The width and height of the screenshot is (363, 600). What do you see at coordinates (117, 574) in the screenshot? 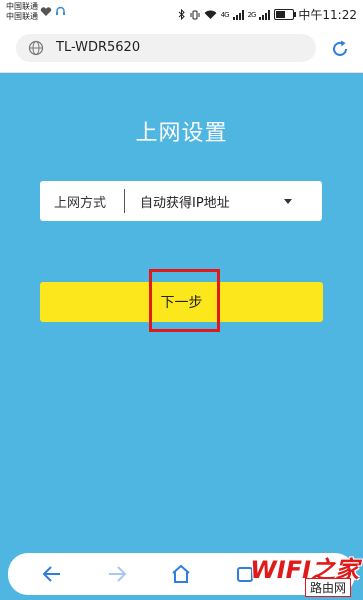
I see `forward-arrow-icon` at bounding box center [117, 574].